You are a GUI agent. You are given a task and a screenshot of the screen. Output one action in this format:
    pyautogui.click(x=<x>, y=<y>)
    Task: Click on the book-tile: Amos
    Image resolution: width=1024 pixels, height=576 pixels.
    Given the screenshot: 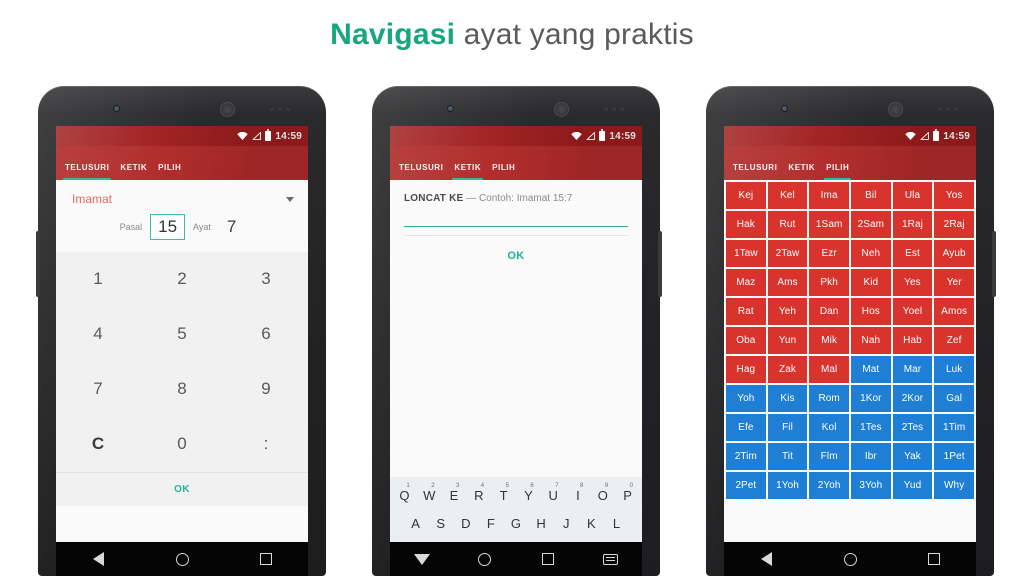 What is the action you would take?
    pyautogui.click(x=954, y=311)
    